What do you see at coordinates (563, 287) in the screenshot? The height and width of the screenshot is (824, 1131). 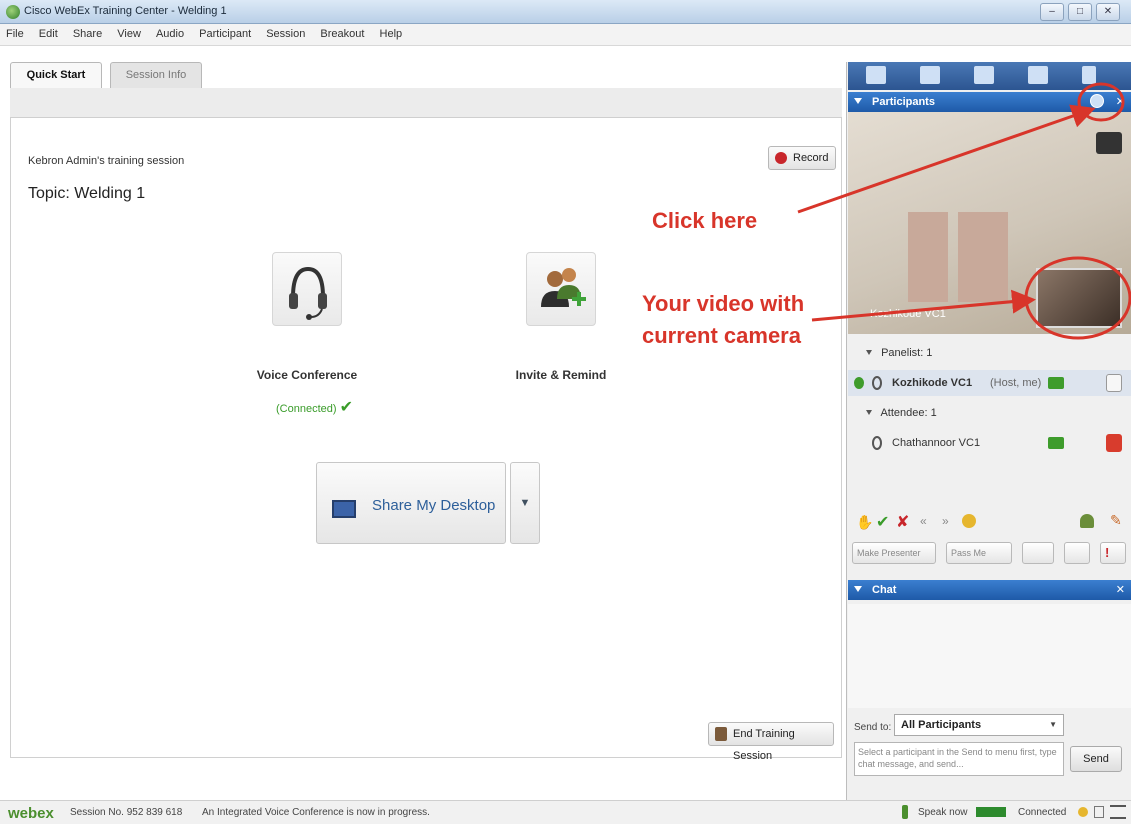 I see `add-people-icon` at bounding box center [563, 287].